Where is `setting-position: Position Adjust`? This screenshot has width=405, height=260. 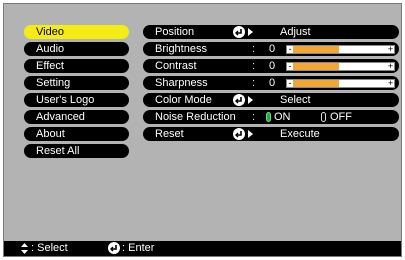
setting-position: Position Adjust is located at coordinates (271, 32).